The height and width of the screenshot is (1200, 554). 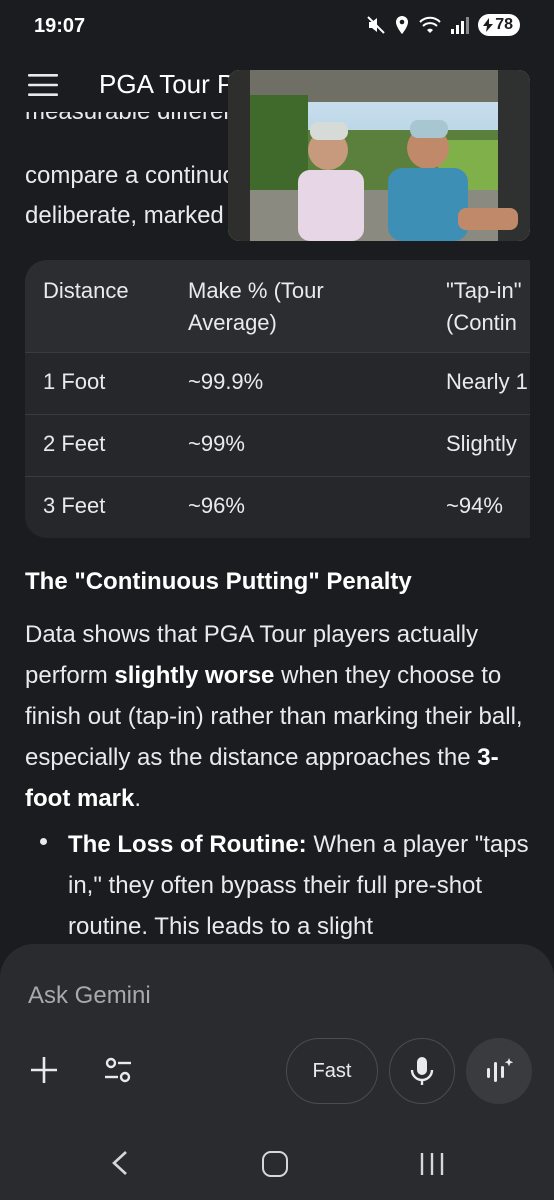 I want to click on home-icon, so click(x=275, y=1164).